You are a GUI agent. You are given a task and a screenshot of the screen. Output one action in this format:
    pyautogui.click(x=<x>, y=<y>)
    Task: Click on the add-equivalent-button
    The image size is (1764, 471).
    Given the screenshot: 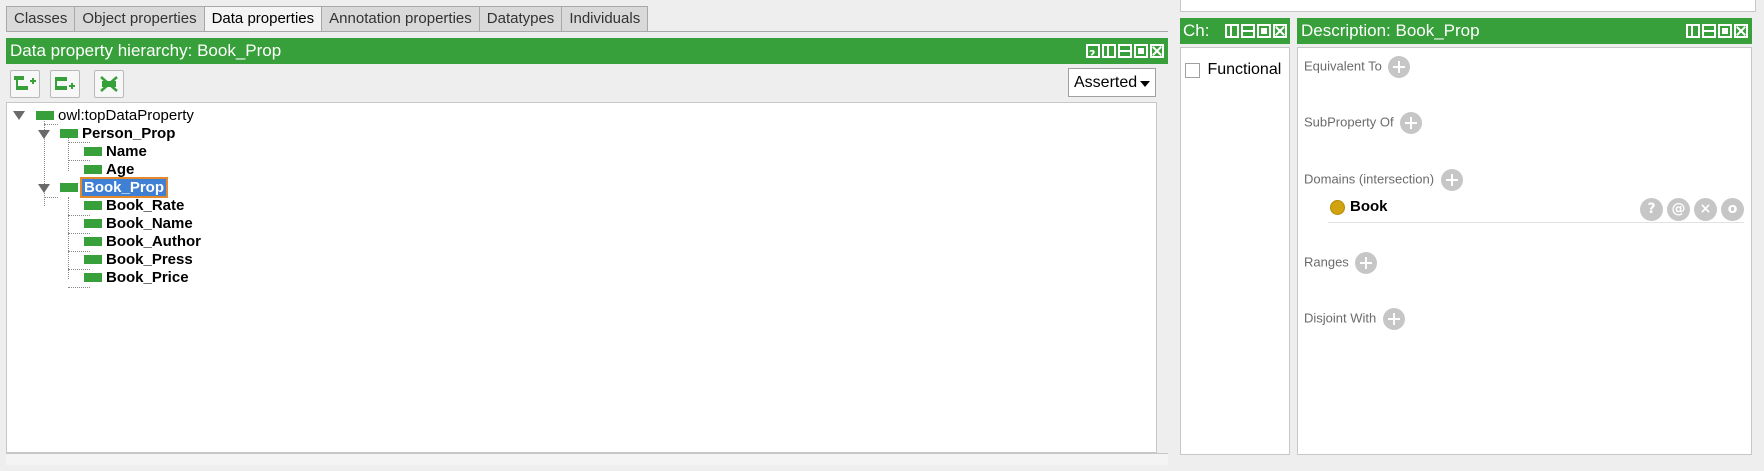 What is the action you would take?
    pyautogui.click(x=1399, y=67)
    